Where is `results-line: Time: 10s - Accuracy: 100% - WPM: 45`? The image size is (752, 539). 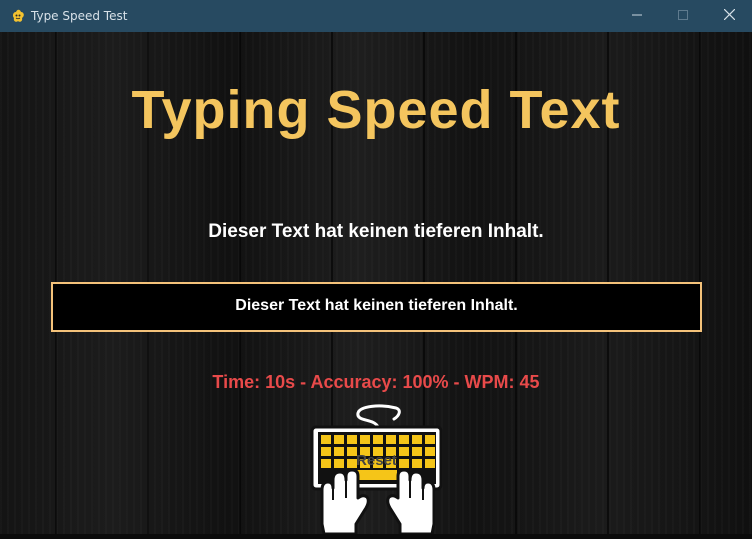 results-line: Time: 10s - Accuracy: 100% - WPM: 45 is located at coordinates (376, 382).